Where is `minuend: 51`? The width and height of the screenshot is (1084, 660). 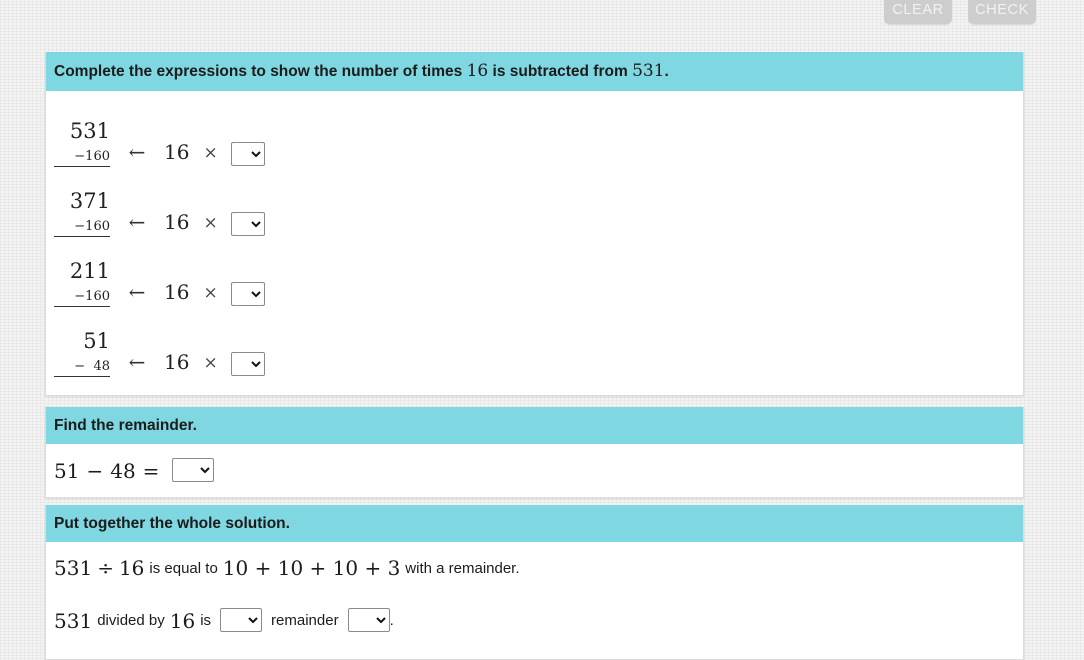 minuend: 51 is located at coordinates (96, 341).